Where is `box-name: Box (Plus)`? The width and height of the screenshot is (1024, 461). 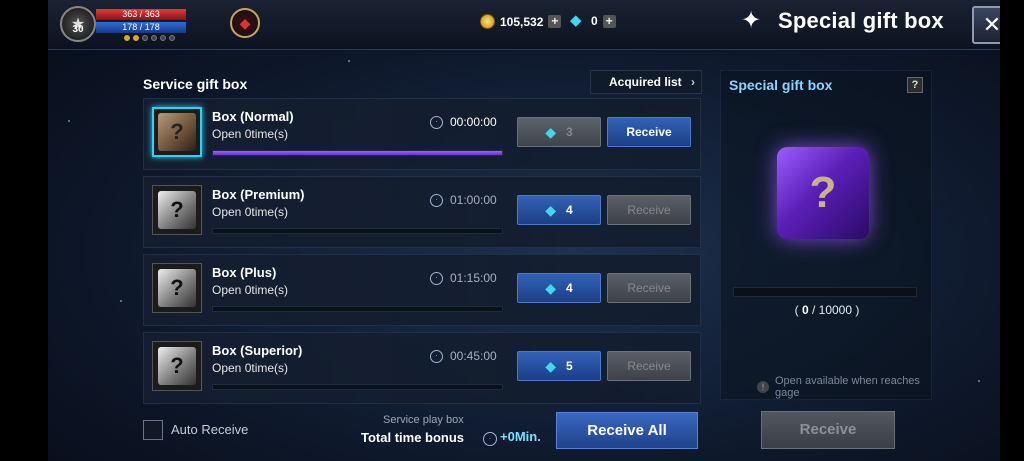
box-name: Box (Plus) is located at coordinates (244, 272).